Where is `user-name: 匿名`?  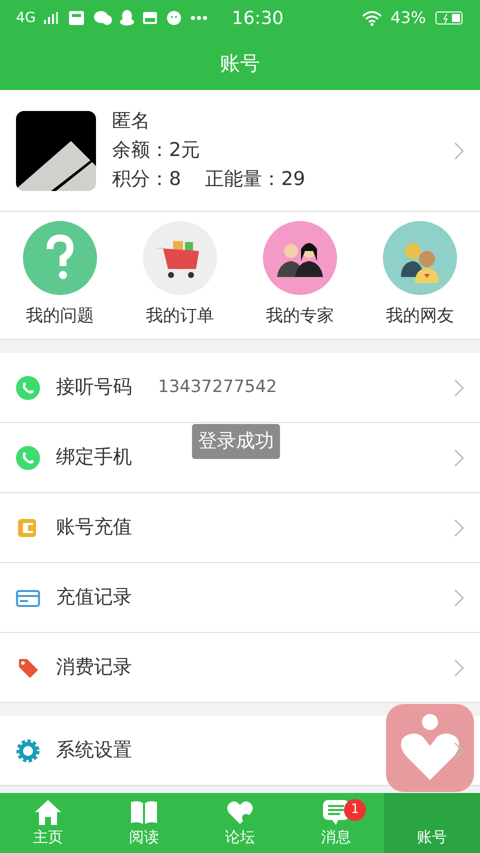 user-name: 匿名 is located at coordinates (131, 121).